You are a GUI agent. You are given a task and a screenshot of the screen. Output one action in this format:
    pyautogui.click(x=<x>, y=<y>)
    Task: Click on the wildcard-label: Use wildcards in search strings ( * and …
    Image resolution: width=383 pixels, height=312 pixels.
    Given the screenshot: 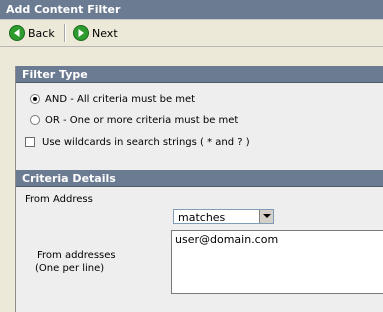 What is the action you would take?
    pyautogui.click(x=146, y=142)
    